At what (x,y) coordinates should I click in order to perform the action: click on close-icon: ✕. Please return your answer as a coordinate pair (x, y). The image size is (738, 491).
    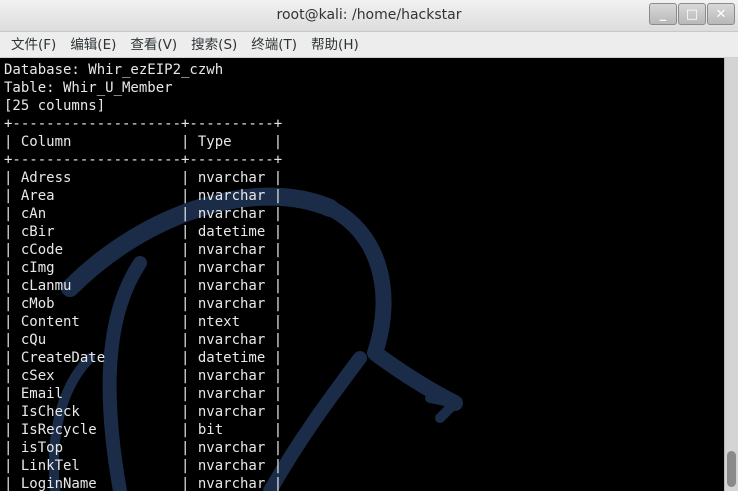
    Looking at the image, I should click on (721, 14).